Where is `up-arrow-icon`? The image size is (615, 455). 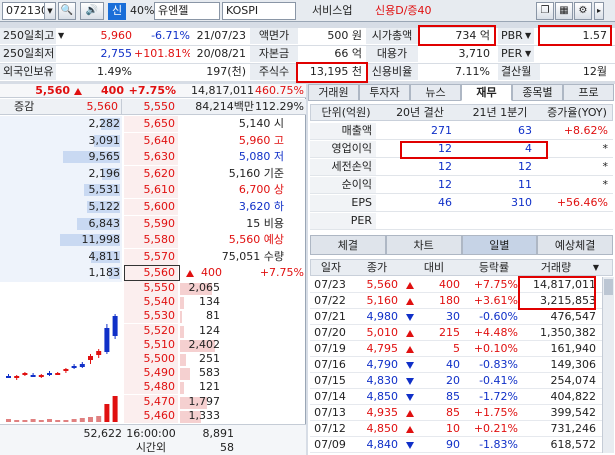 up-arrow-icon is located at coordinates (410, 301).